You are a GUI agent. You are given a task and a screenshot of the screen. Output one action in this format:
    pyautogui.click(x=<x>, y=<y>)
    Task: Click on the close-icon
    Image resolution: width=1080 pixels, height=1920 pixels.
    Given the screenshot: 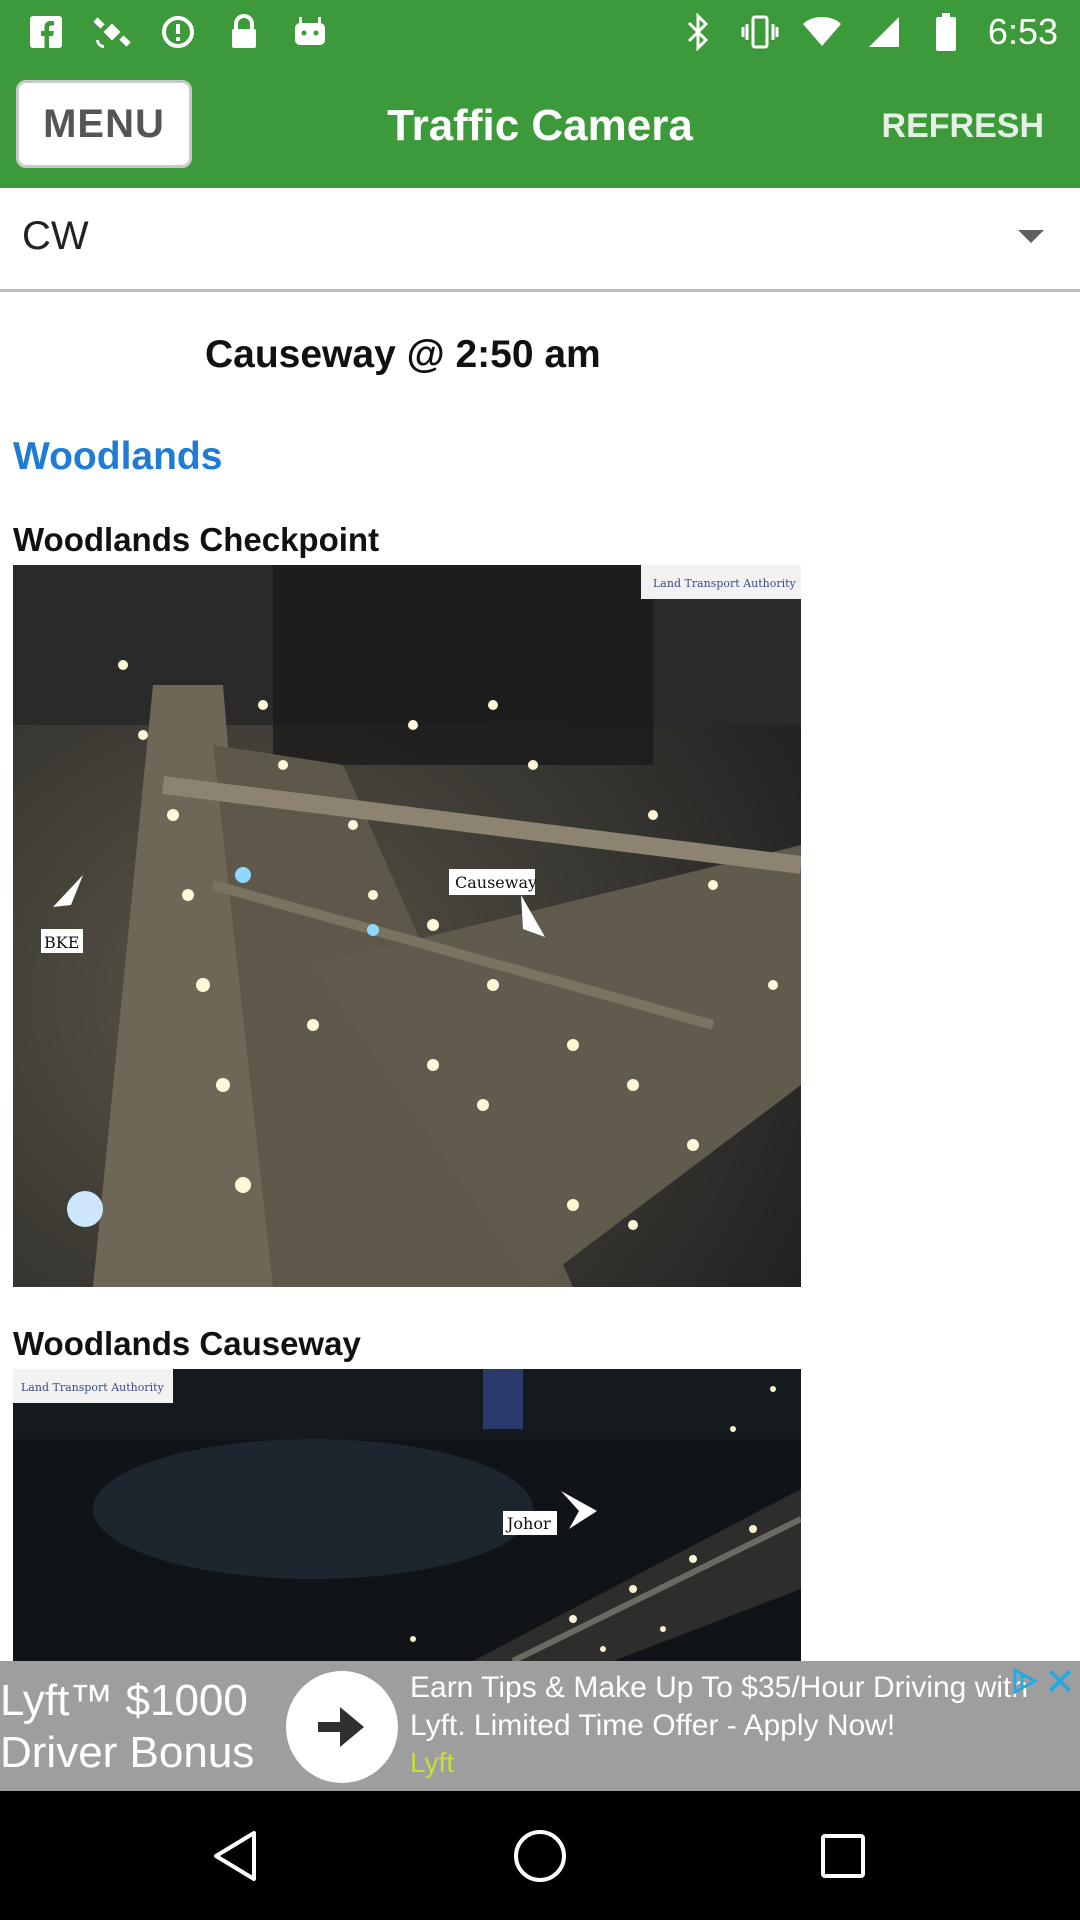 What is the action you would take?
    pyautogui.click(x=1060, y=1681)
    